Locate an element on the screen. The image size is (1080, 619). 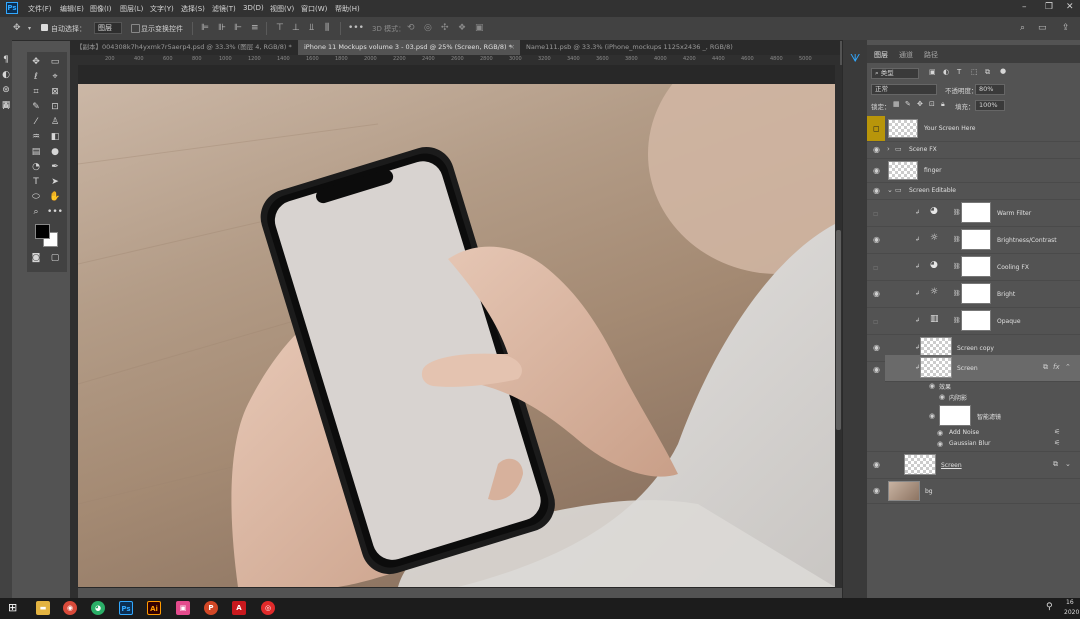
character-icon: A is located at coordinates (7, 107).